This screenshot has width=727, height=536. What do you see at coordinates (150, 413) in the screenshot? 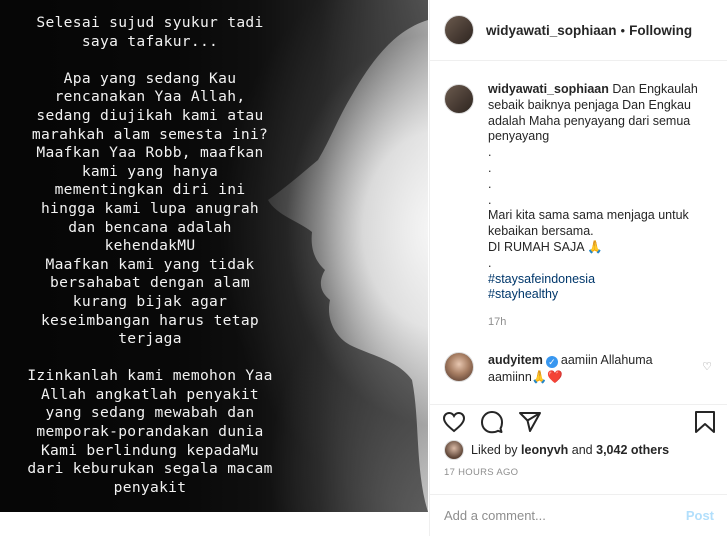
I see `poem-line: yang sedang mewabah dan` at bounding box center [150, 413].